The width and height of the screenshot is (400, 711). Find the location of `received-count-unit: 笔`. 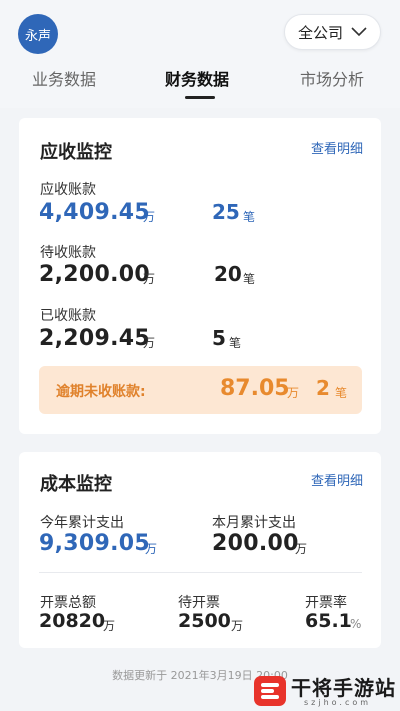

received-count-unit: 笔 is located at coordinates (235, 343).